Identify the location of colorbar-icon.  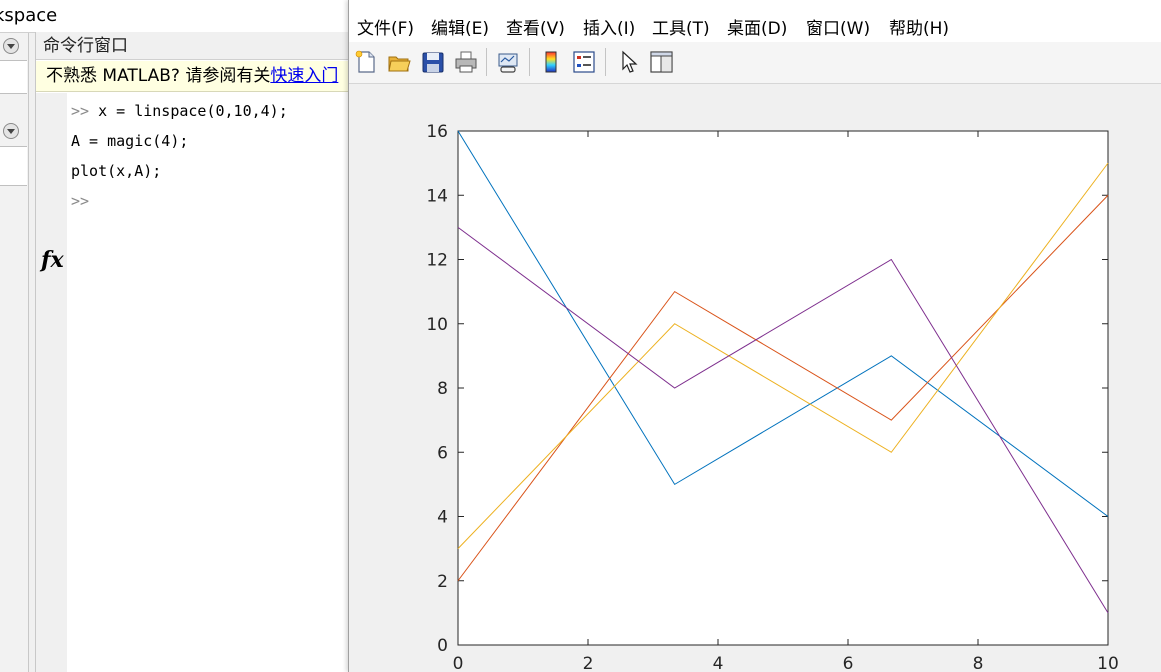
(551, 62).